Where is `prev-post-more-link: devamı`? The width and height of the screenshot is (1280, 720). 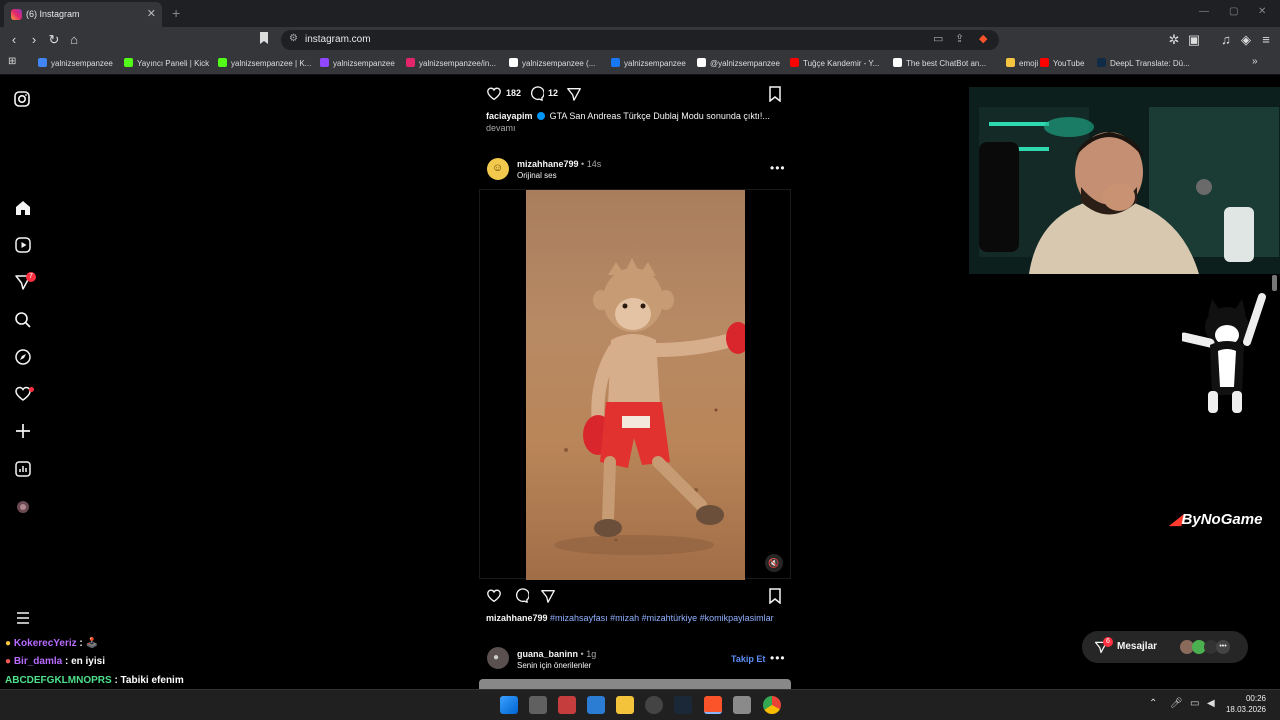 prev-post-more-link: devamı is located at coordinates (501, 128).